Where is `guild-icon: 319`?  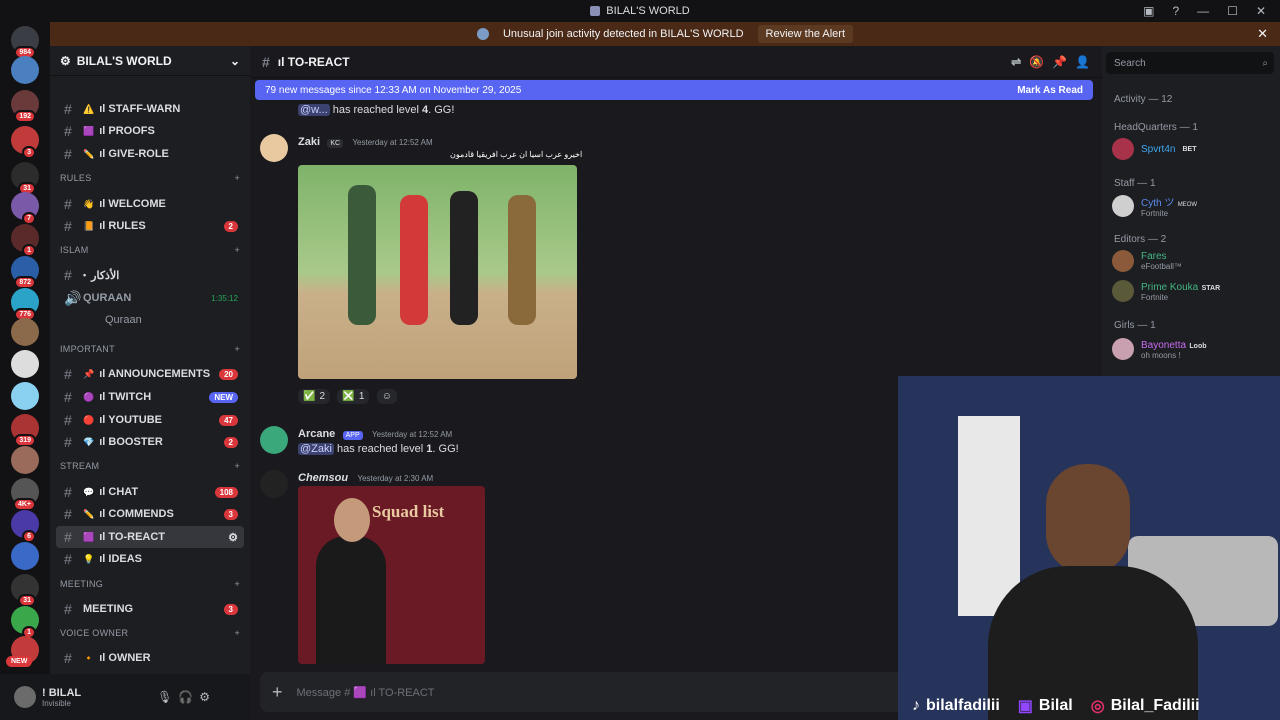
guild-icon: 319 is located at coordinates (25, 430).